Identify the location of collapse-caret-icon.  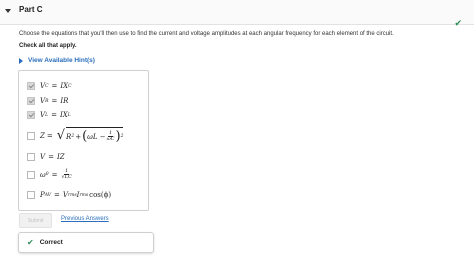
(8, 11).